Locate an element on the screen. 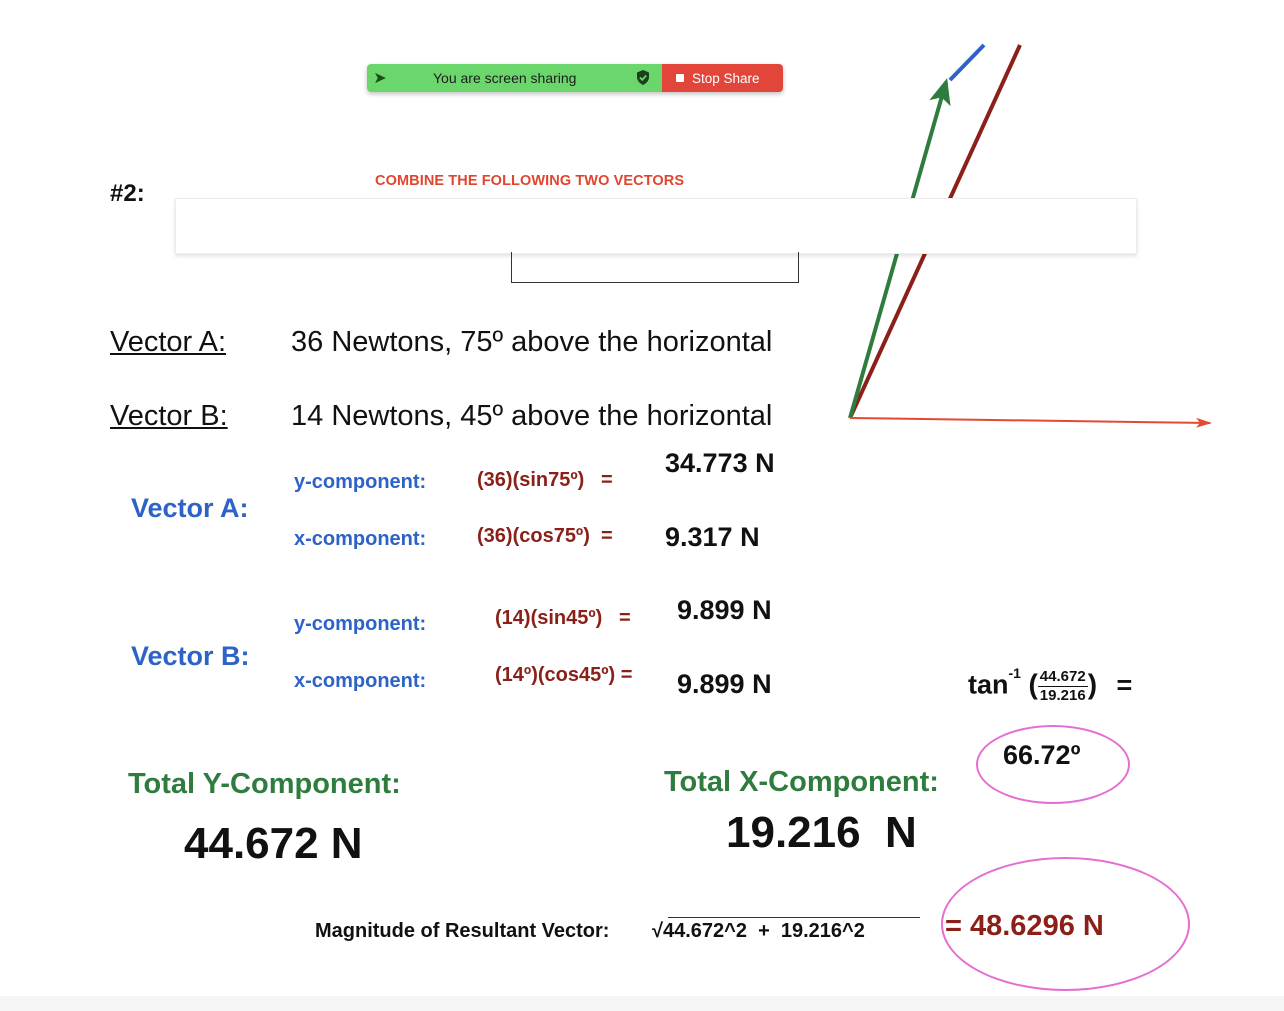 The width and height of the screenshot is (1284, 1011). vector-b-x-label: x-component: is located at coordinates (360, 681).